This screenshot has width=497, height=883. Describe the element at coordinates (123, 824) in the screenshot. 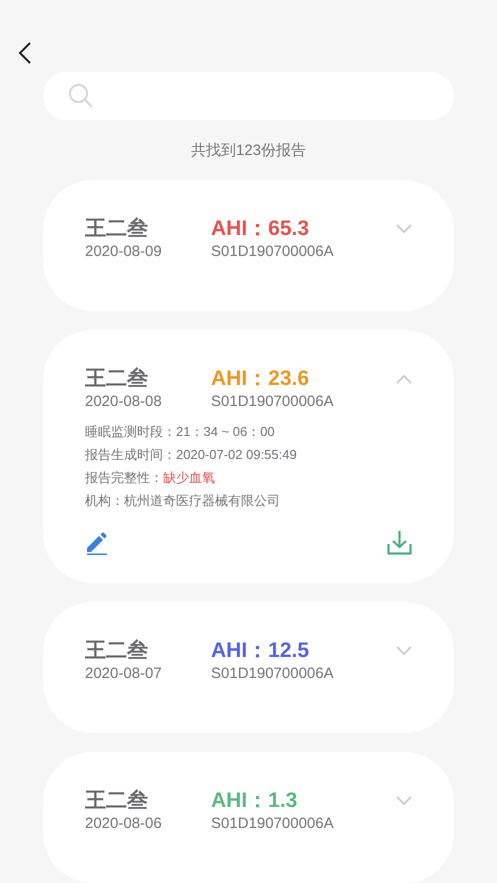

I see `report-date: 2020-08-06` at that location.